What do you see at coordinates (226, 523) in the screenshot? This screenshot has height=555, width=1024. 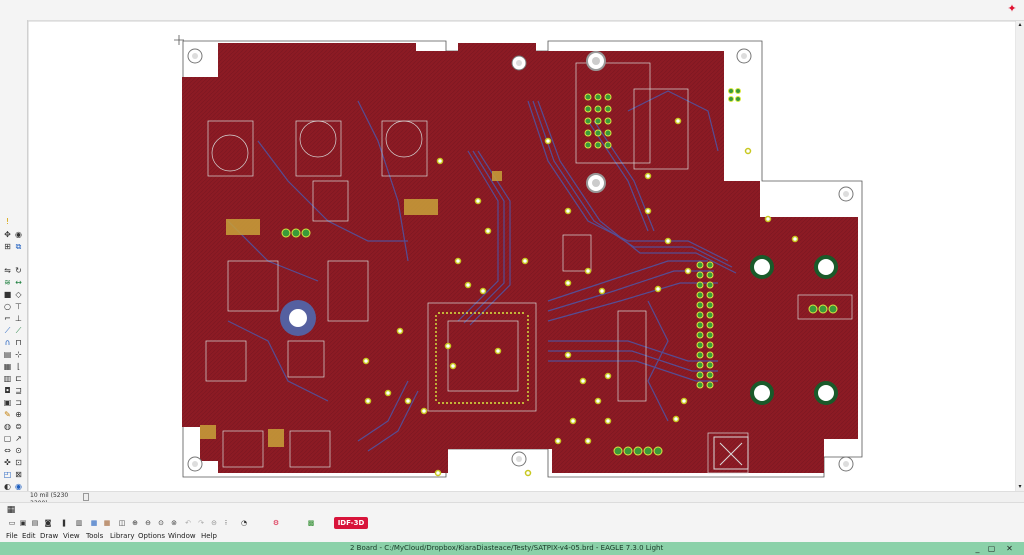 I see `go-icon: ⁝` at bounding box center [226, 523].